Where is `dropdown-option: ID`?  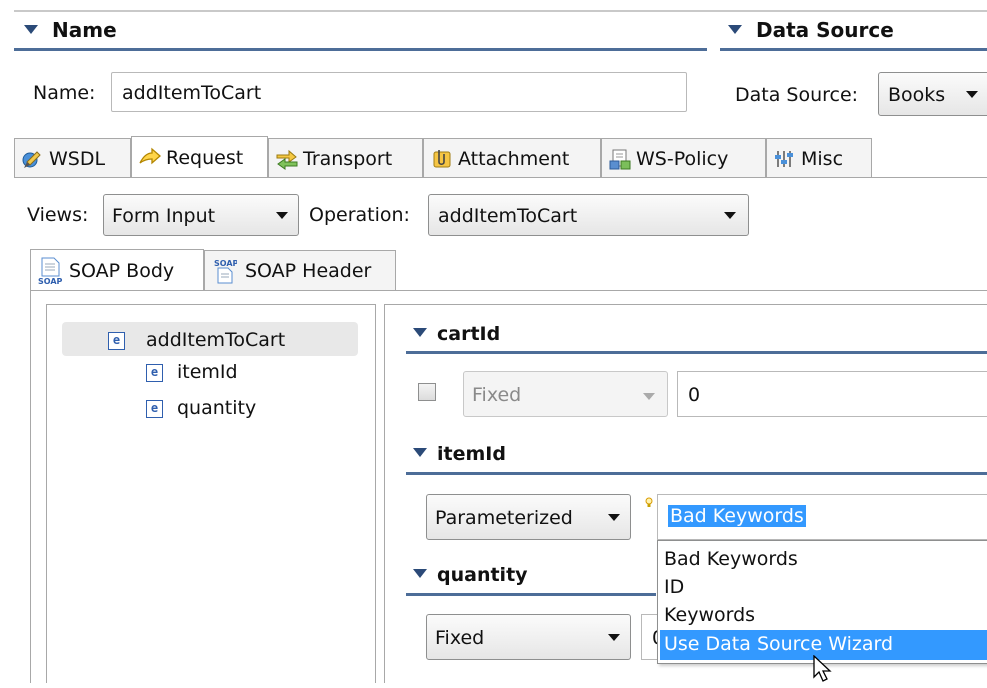
dropdown-option: ID is located at coordinates (674, 587).